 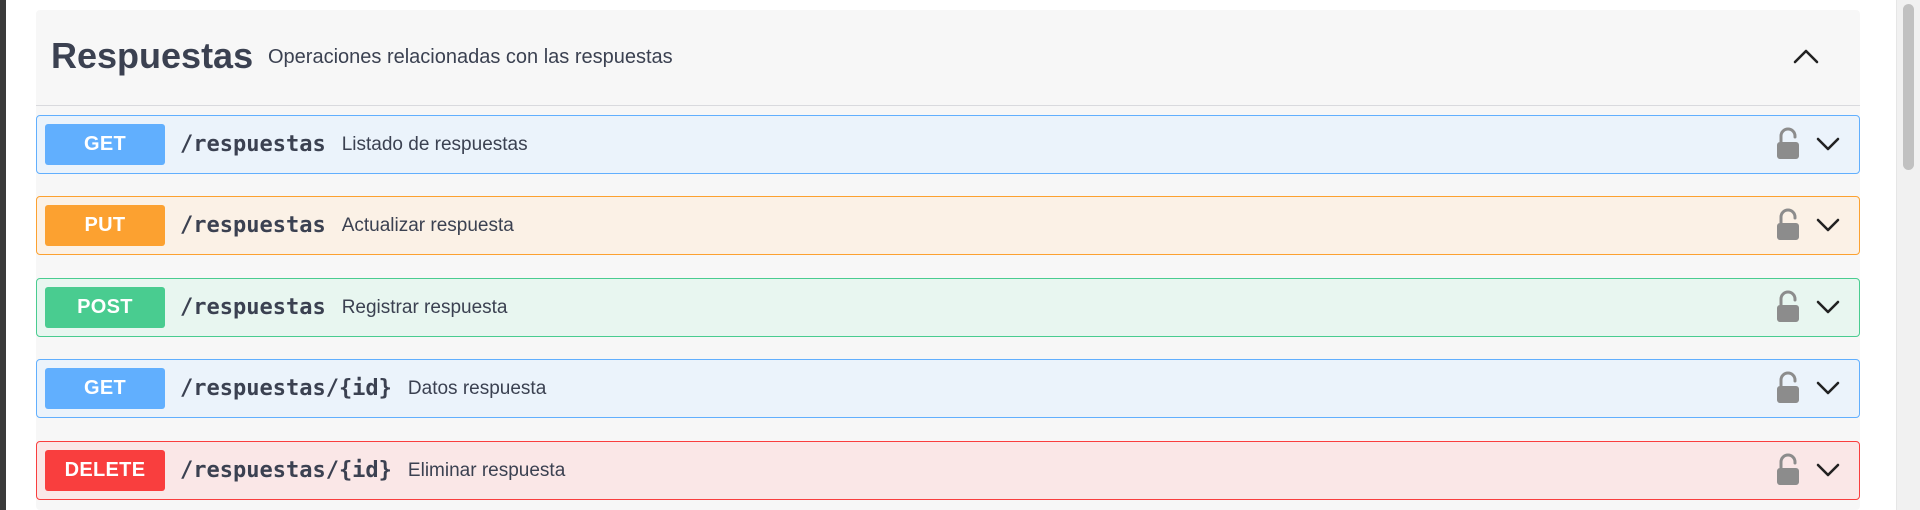 What do you see at coordinates (424, 307) in the screenshot?
I see `operation-summary: Registrar respuesta` at bounding box center [424, 307].